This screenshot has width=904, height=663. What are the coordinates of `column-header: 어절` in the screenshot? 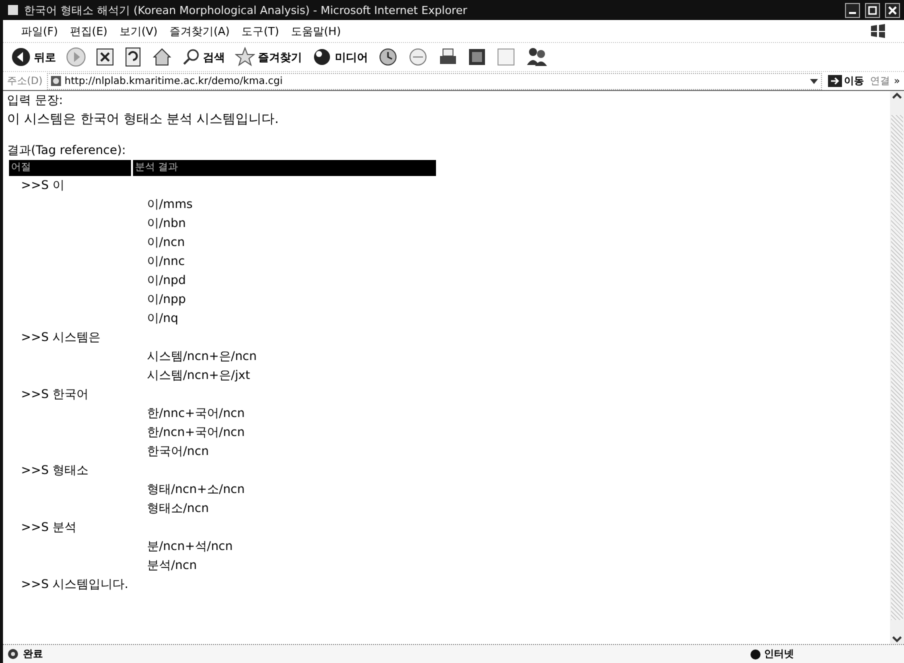 It's located at (70, 168).